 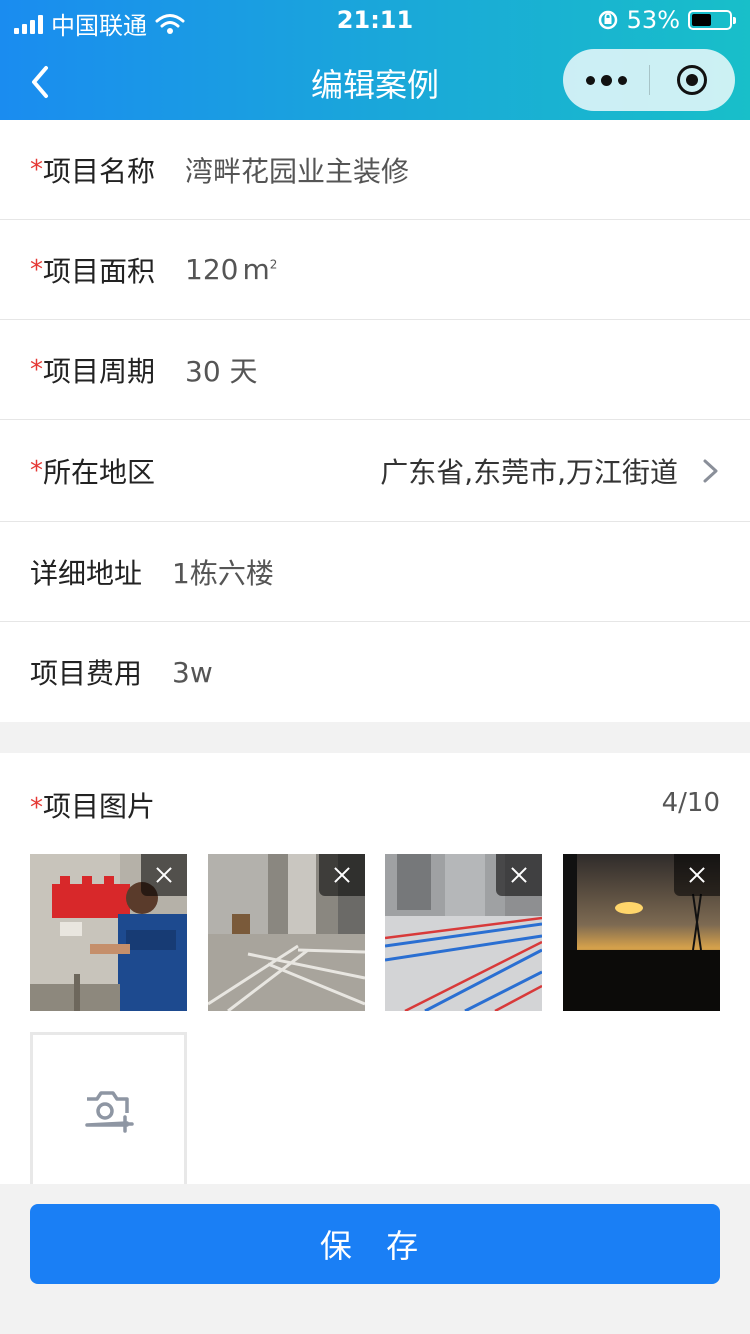 I want to click on save-button: 保 存, so click(x=375, y=1244).